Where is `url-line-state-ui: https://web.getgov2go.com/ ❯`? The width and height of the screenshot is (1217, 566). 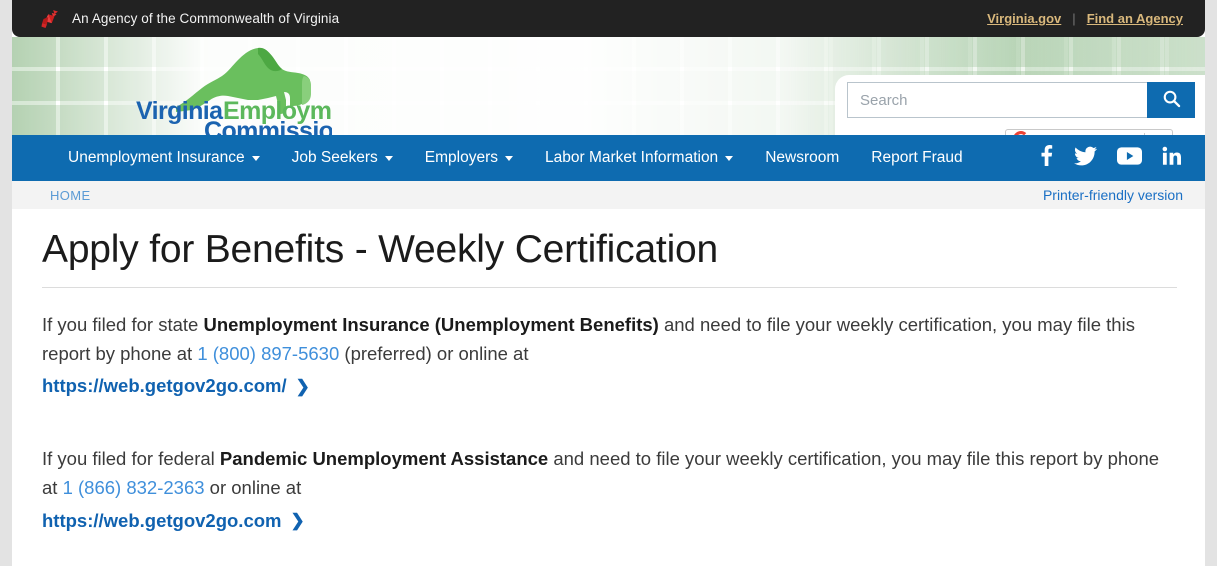 url-line-state-ui: https://web.getgov2go.com/ ❯ is located at coordinates (614, 386).